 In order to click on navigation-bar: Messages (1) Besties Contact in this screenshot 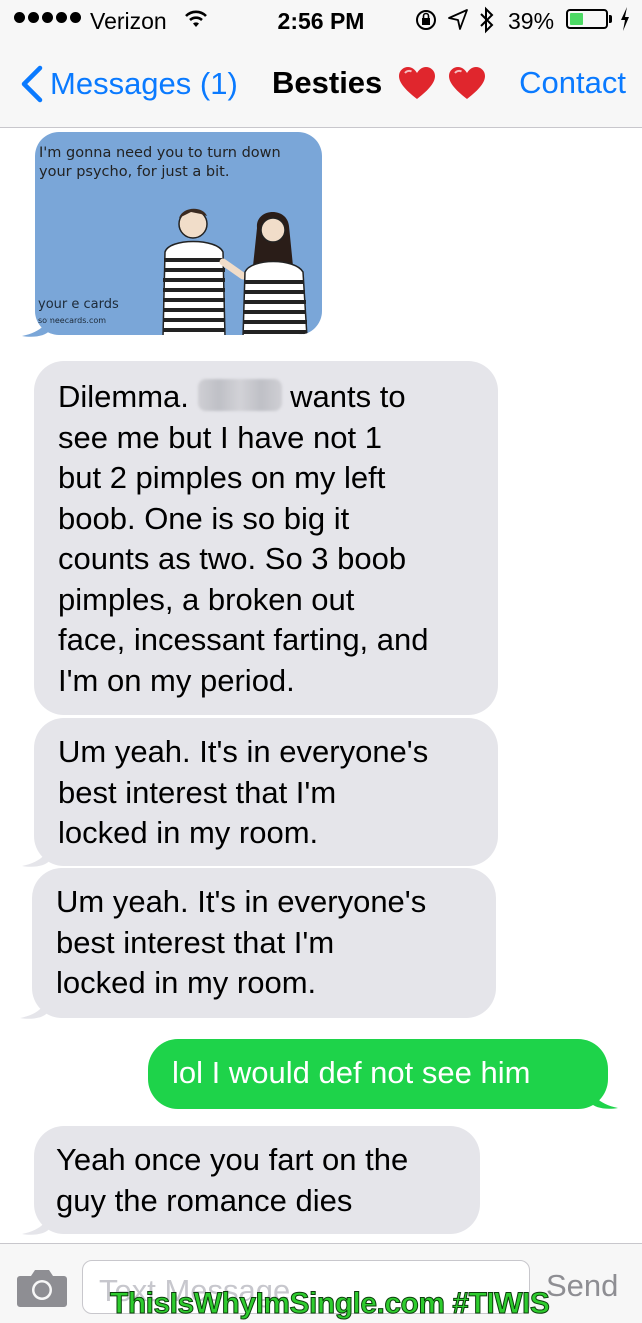, I will do `click(321, 84)`.